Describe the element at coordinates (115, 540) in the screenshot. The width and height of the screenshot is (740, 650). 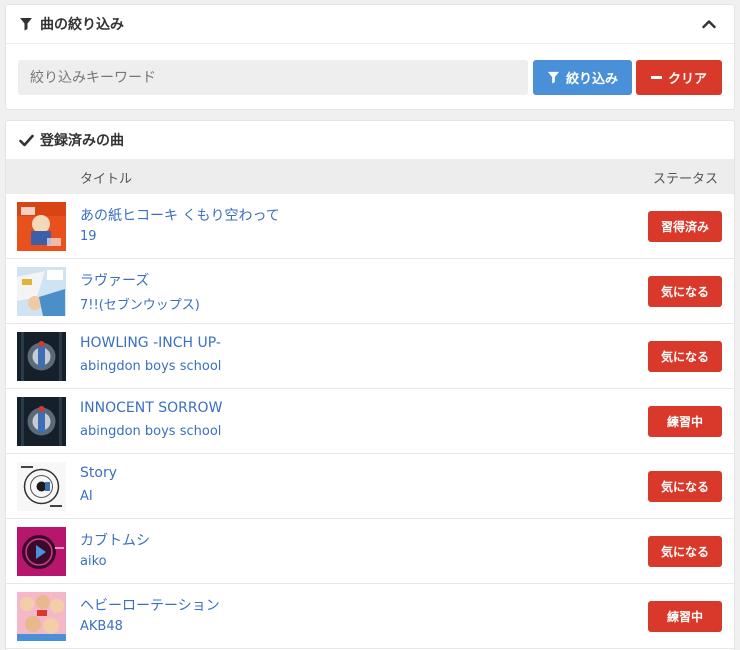
I see `song-title: カブトムシ` at that location.